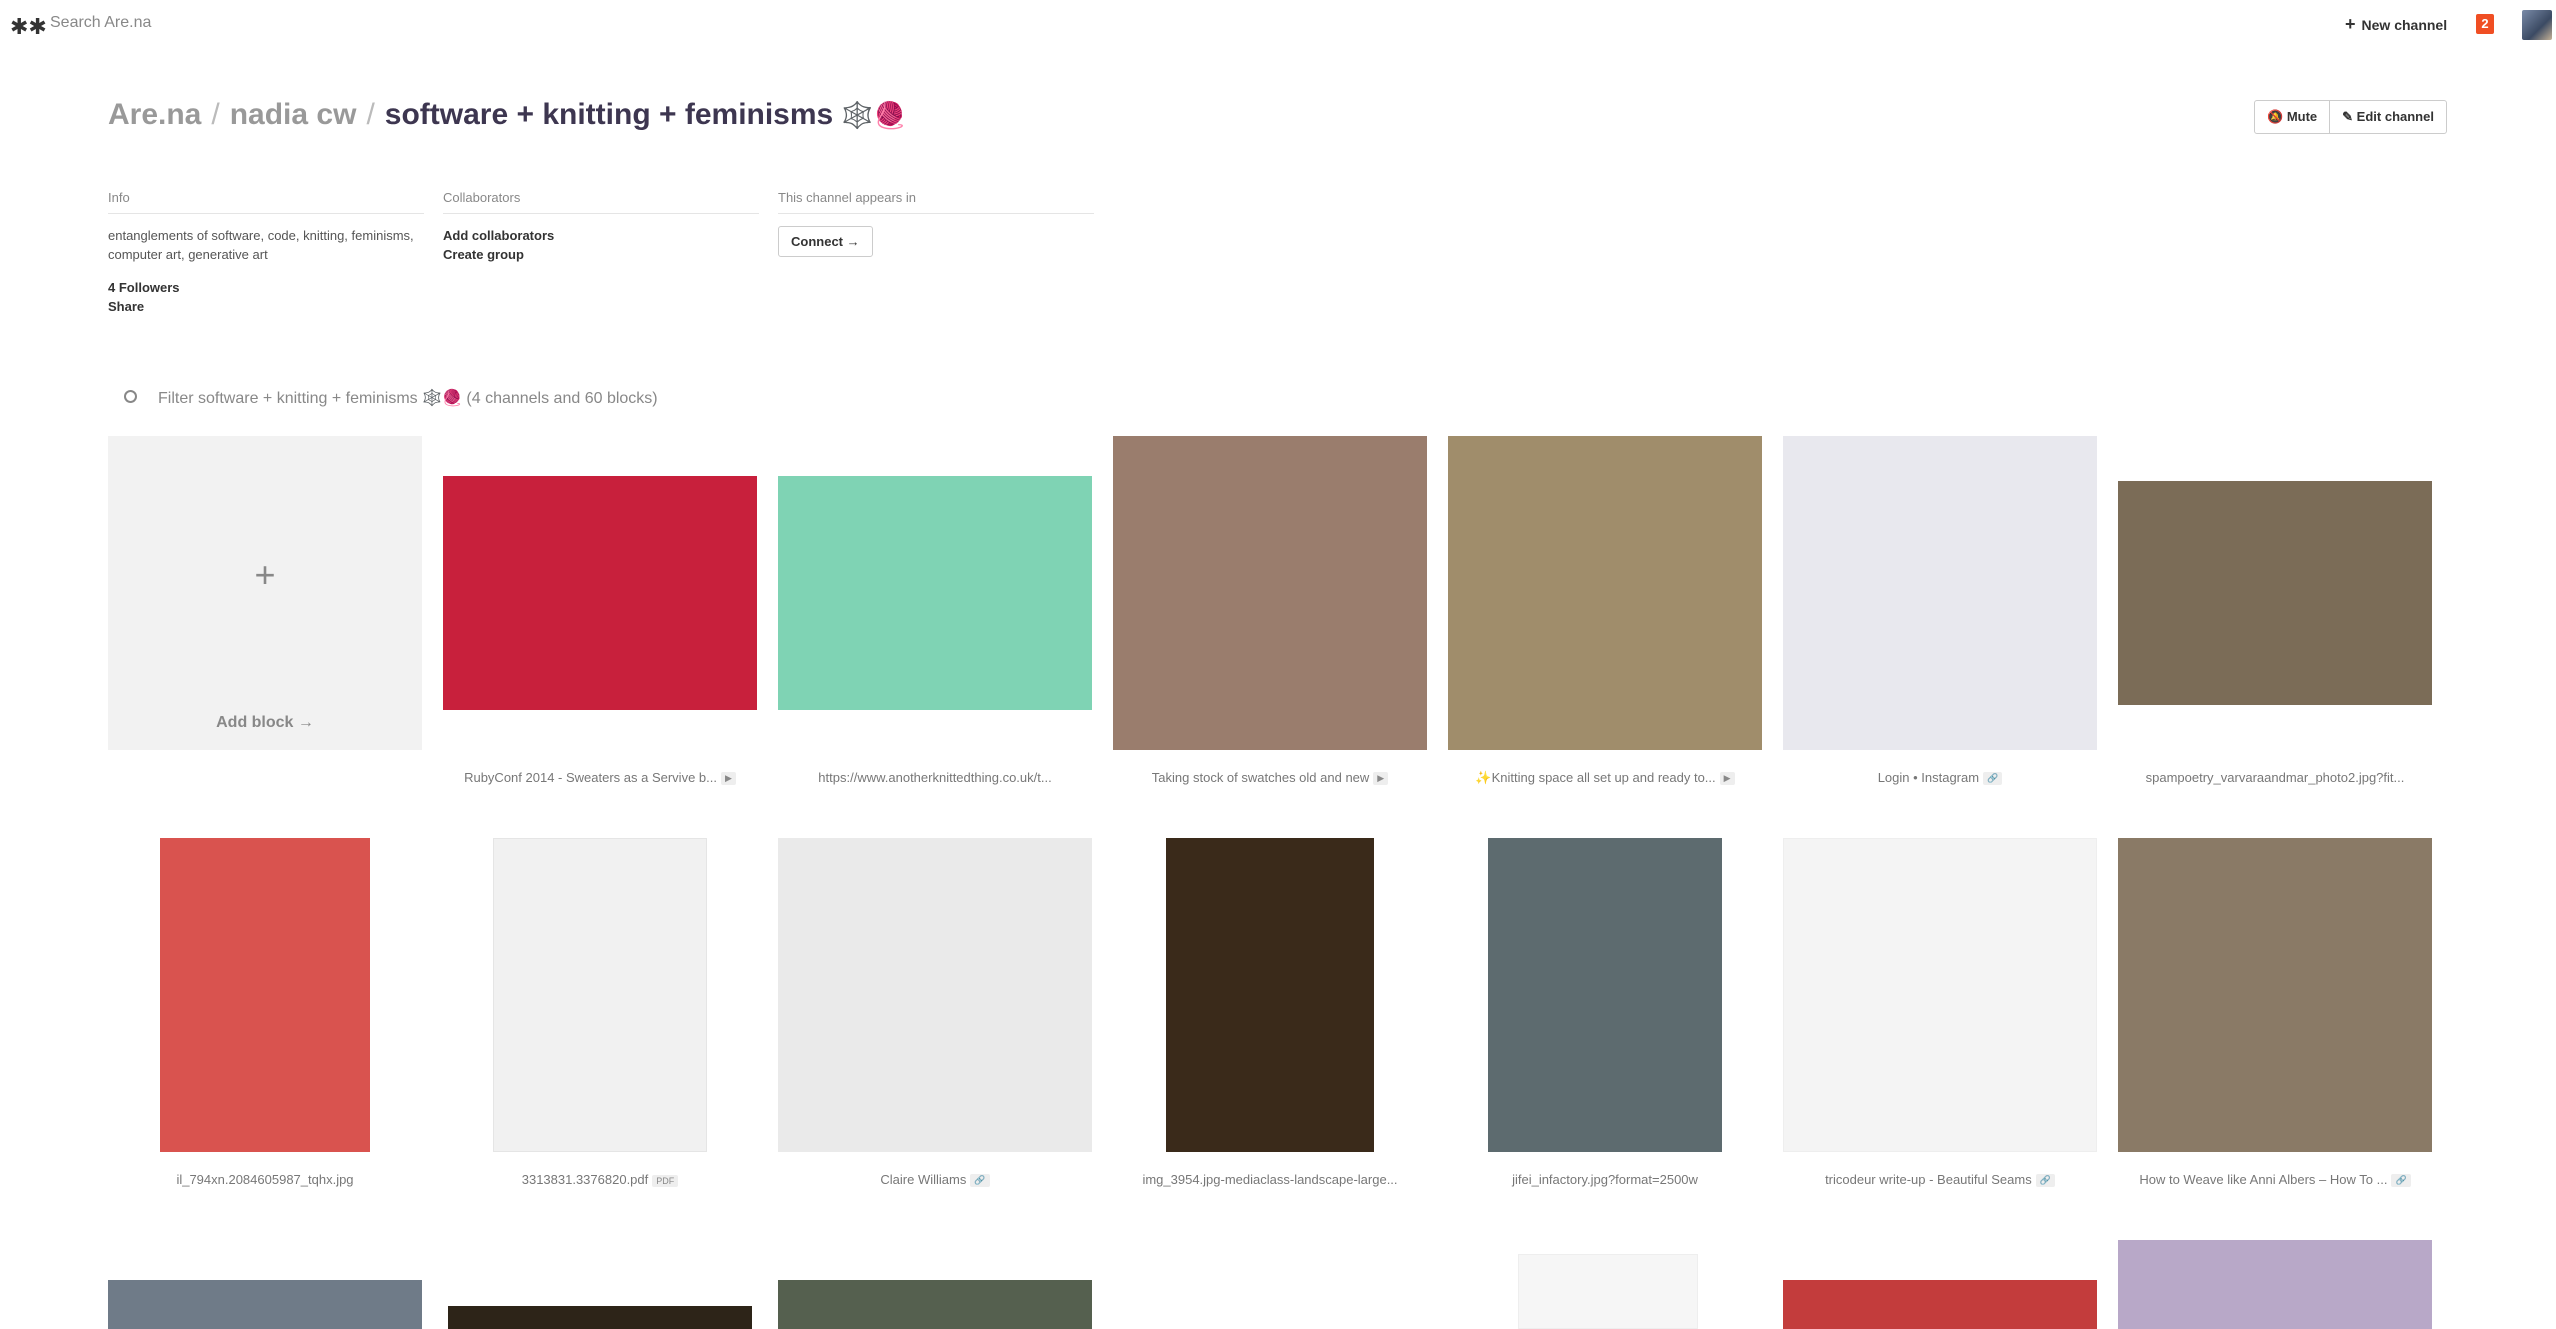  What do you see at coordinates (288, 398) in the screenshot?
I see `filter-label: Filter software + knitting + feminisms` at bounding box center [288, 398].